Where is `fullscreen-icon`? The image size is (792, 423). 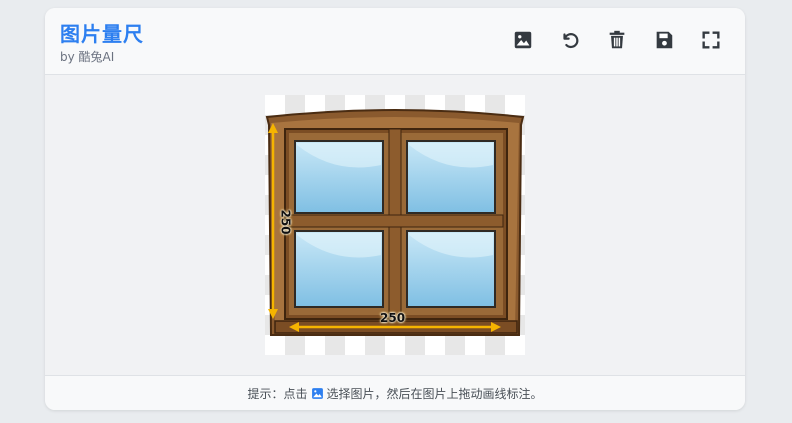
fullscreen-icon is located at coordinates (711, 40).